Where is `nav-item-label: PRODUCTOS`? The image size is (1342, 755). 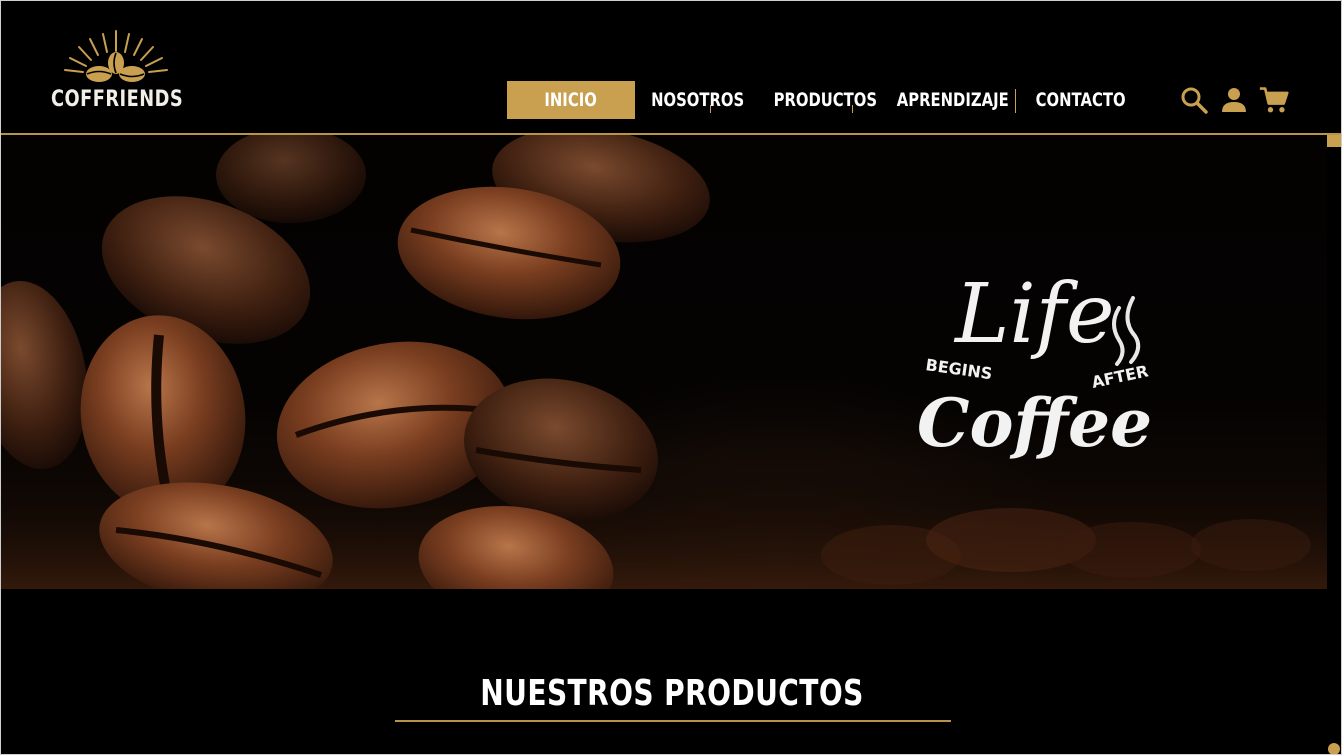 nav-item-label: PRODUCTOS is located at coordinates (825, 100).